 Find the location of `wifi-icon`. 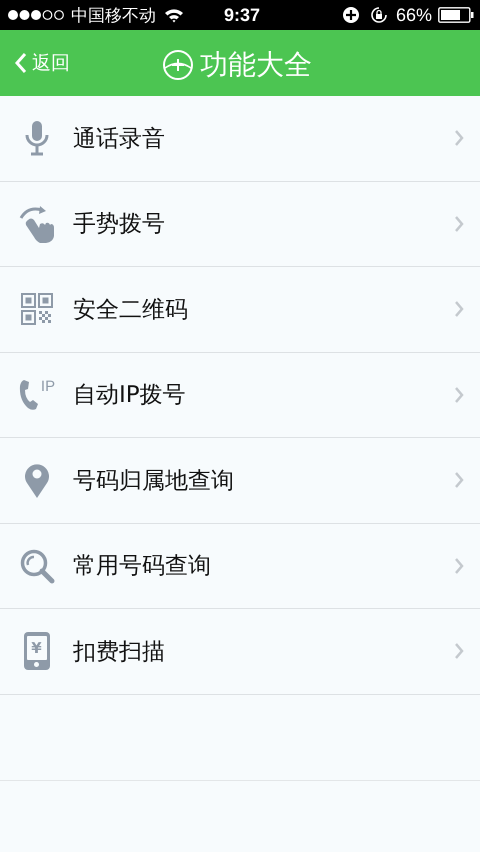

wifi-icon is located at coordinates (174, 15).